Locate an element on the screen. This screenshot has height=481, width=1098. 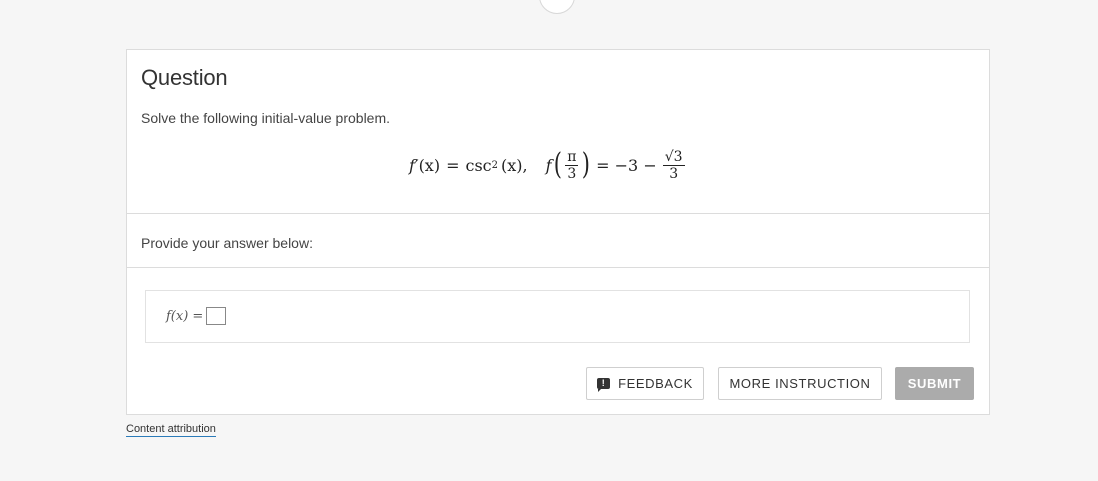
ic-value-num: √3 is located at coordinates (673, 157).